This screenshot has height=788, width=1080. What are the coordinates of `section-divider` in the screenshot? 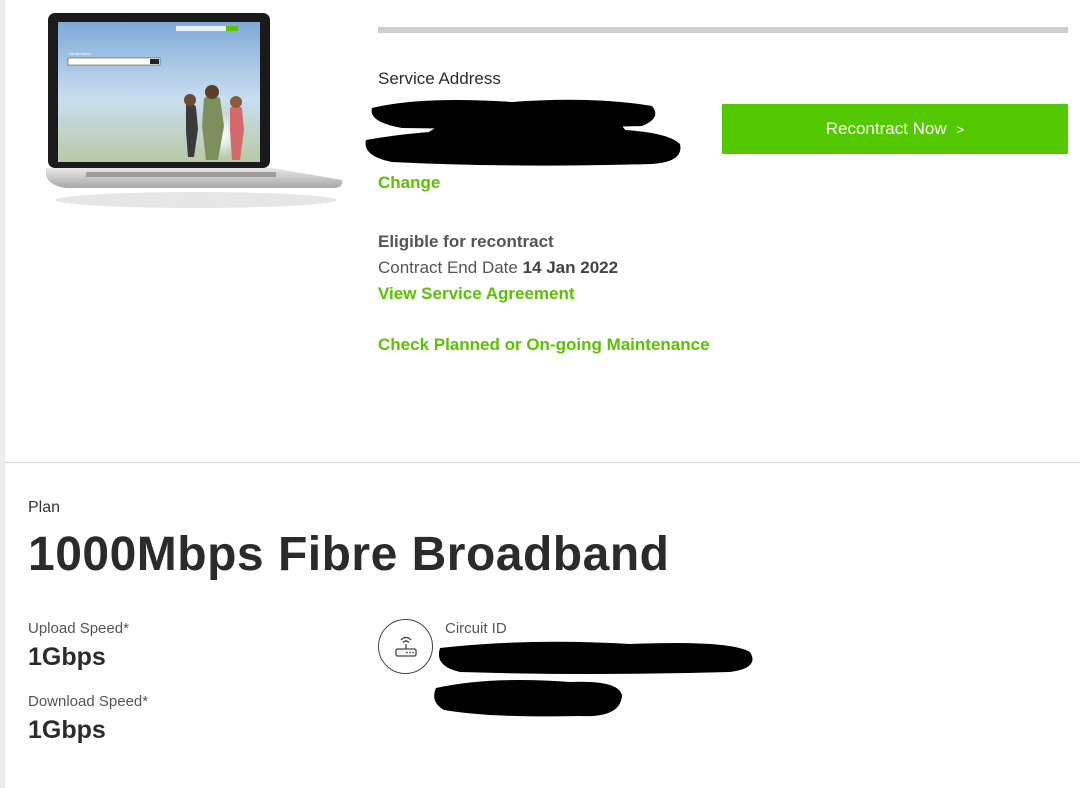 It's located at (542, 462).